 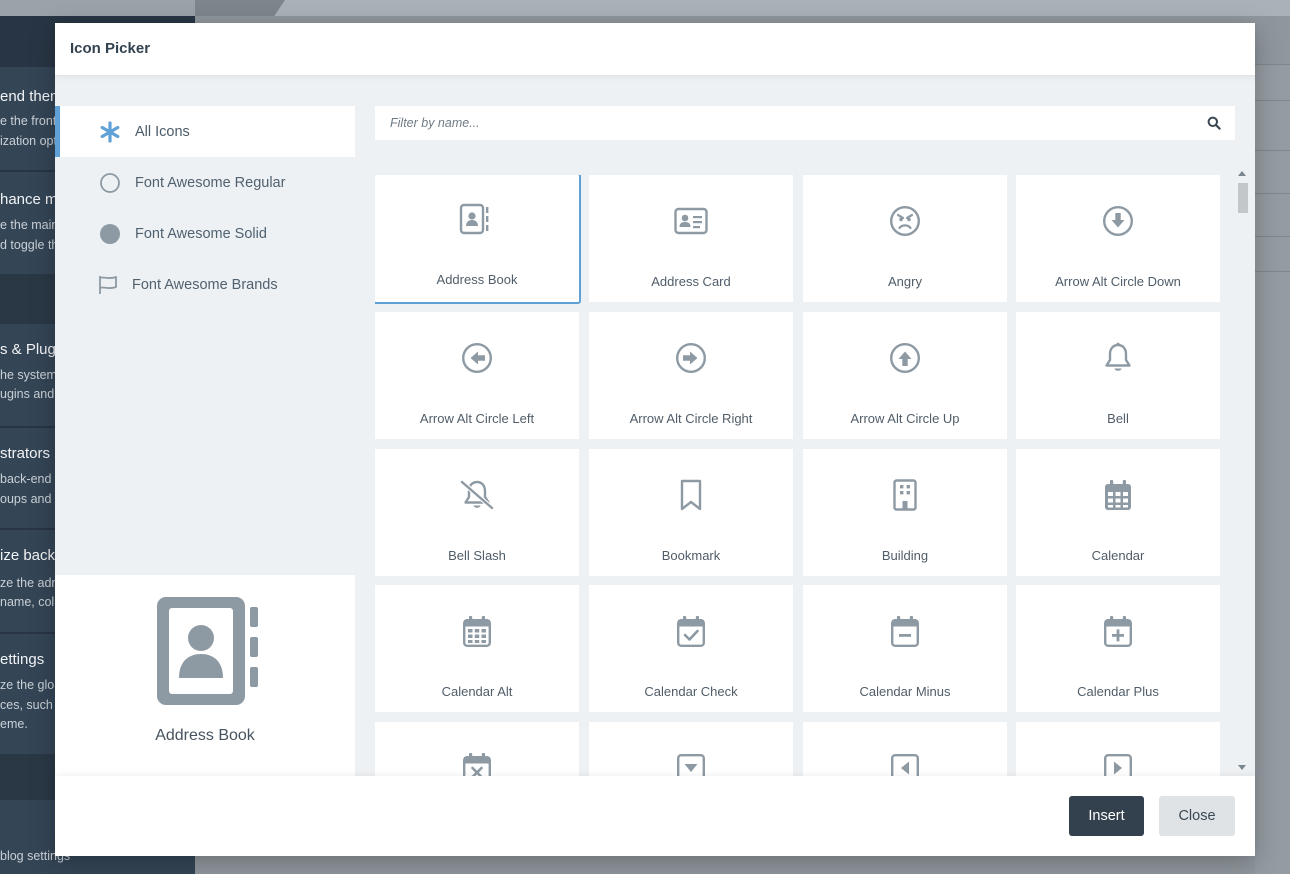 I want to click on icon-tile-arrow-alt-circle-down: Arrow Alt Circle Down, so click(x=1118, y=238).